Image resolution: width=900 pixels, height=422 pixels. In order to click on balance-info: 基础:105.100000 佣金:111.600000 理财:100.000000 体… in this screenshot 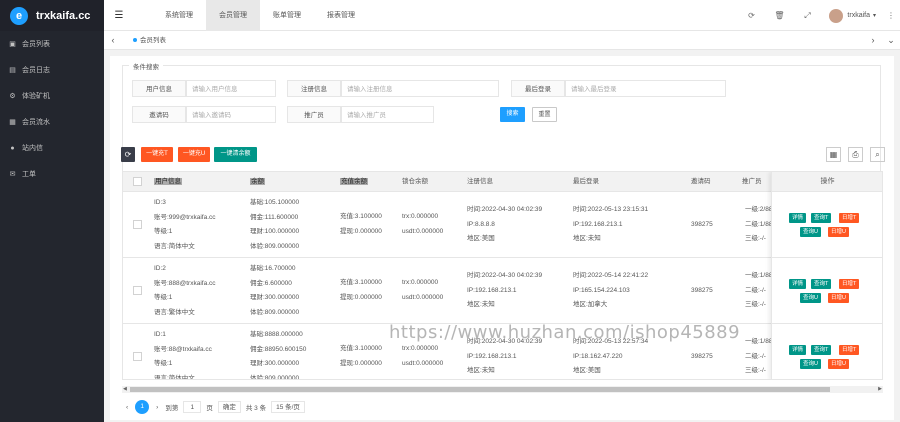, I will do `click(275, 224)`.